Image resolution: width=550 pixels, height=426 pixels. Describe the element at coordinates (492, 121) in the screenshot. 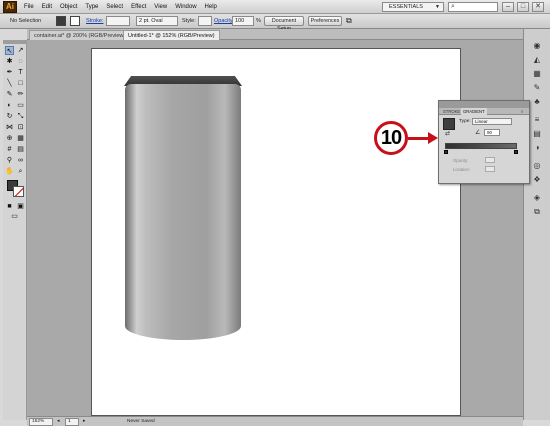

I see `gradient-type-select: Linear` at that location.